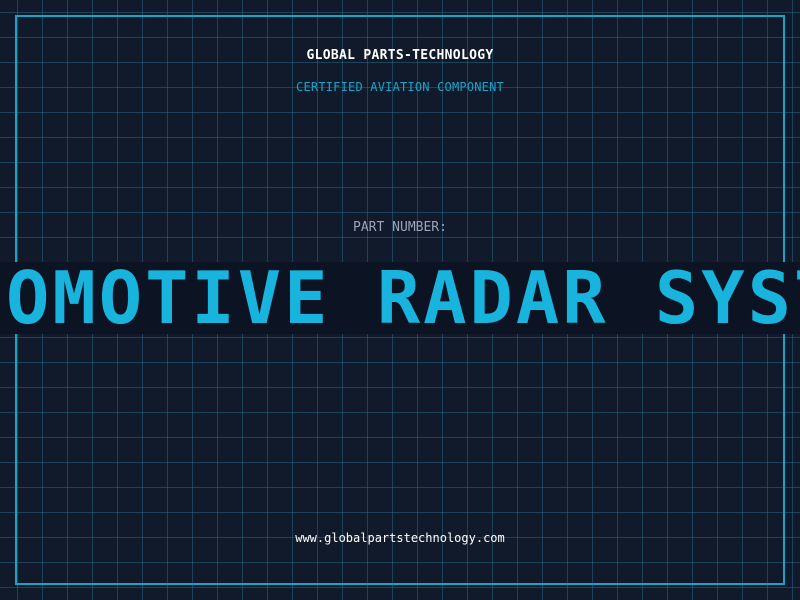 The height and width of the screenshot is (600, 800). What do you see at coordinates (400, 538) in the screenshot?
I see `website-url: www.globalpartstechnology.com` at bounding box center [400, 538].